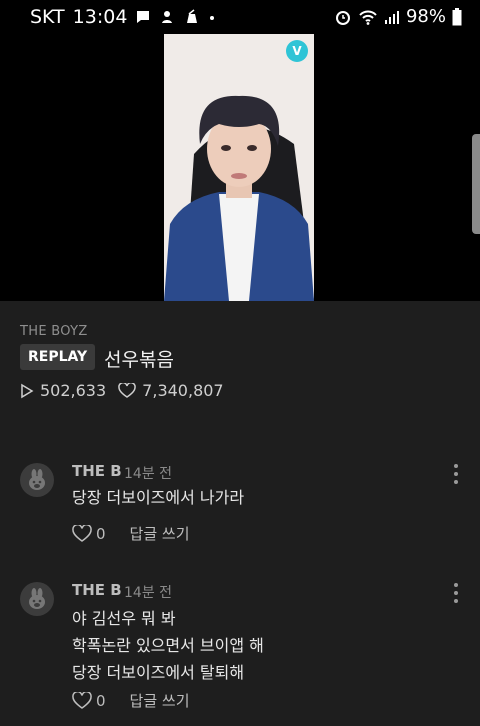 This screenshot has width=480, height=726. Describe the element at coordinates (100, 17) in the screenshot. I see `clock-label: 13:04` at that location.